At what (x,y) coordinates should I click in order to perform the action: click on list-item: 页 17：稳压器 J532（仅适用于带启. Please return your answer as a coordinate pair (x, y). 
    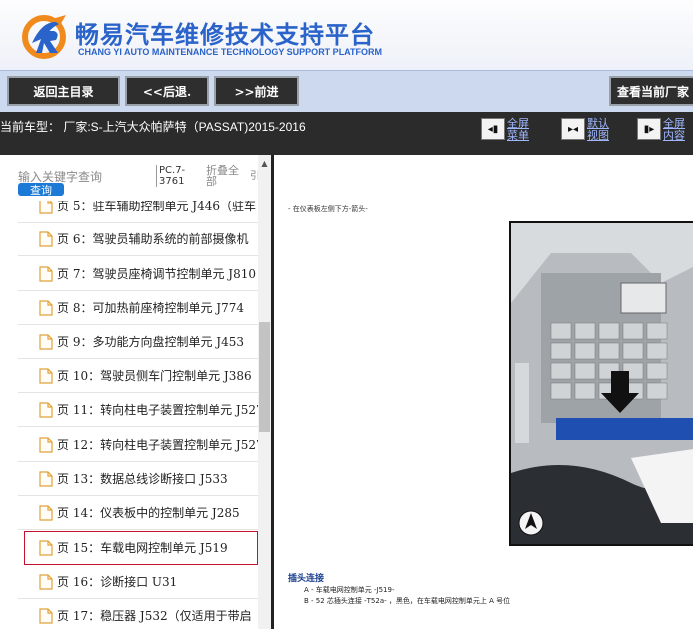
    Looking at the image, I should click on (138, 614).